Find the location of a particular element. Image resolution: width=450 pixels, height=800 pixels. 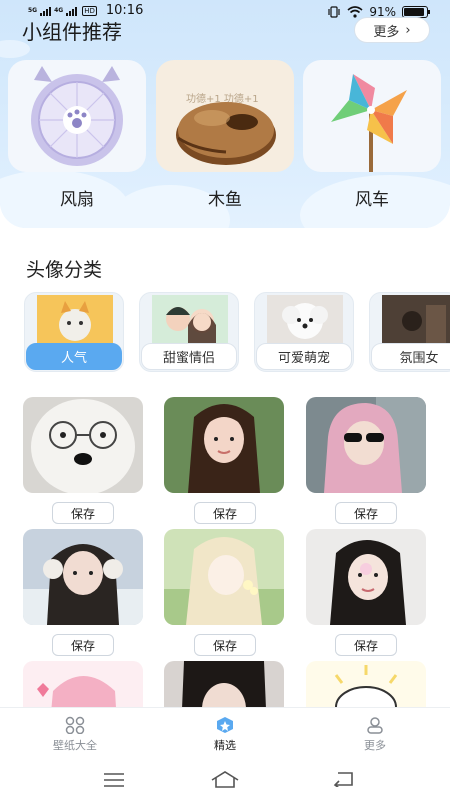

avatar-image-girl-earmuffs is located at coordinates (83, 577).